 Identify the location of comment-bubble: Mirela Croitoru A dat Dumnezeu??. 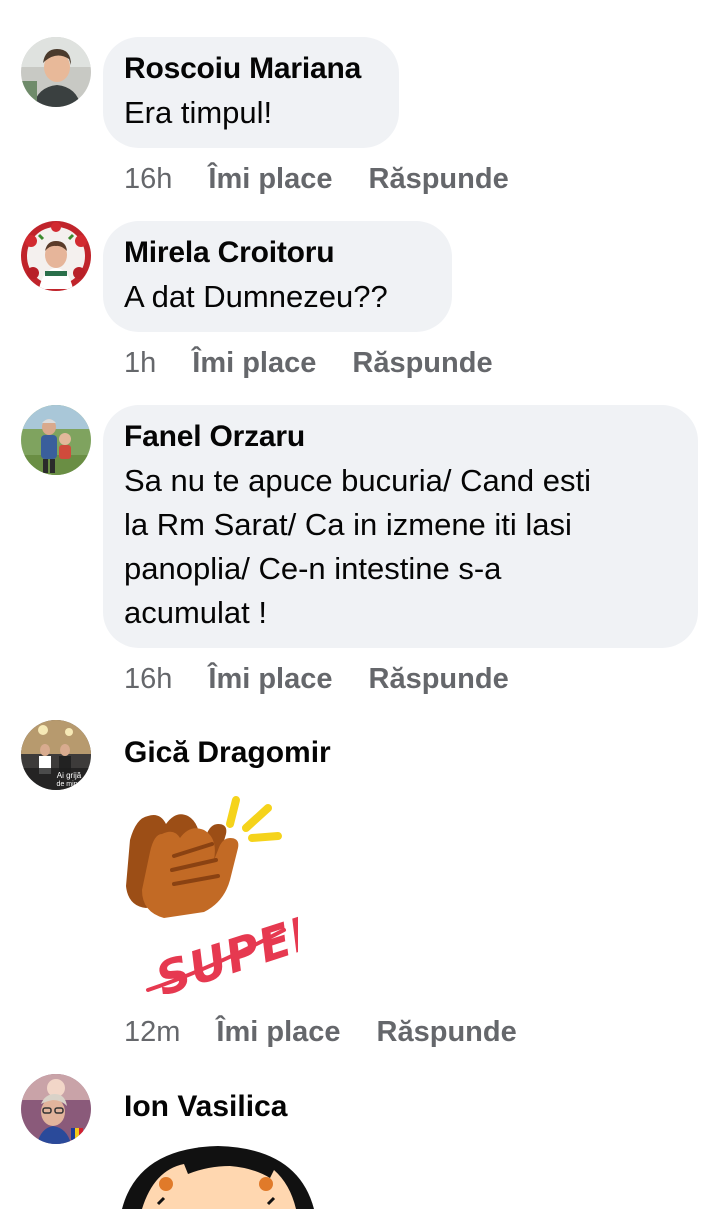
(277, 276).